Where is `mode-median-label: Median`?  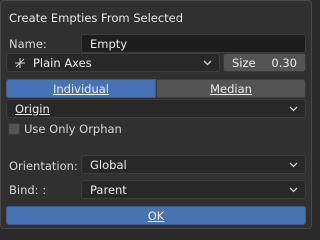 mode-median-label: Median is located at coordinates (231, 88).